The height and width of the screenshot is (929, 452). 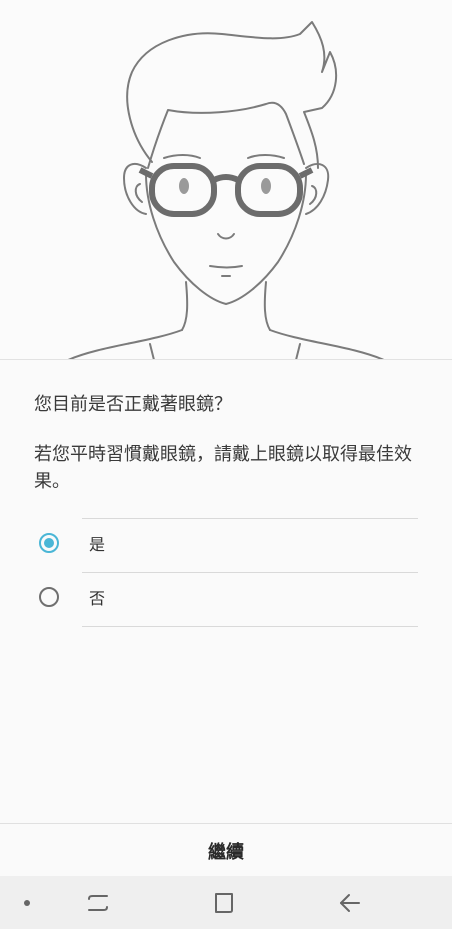 I want to click on continue-button: 繼續, so click(x=226, y=850).